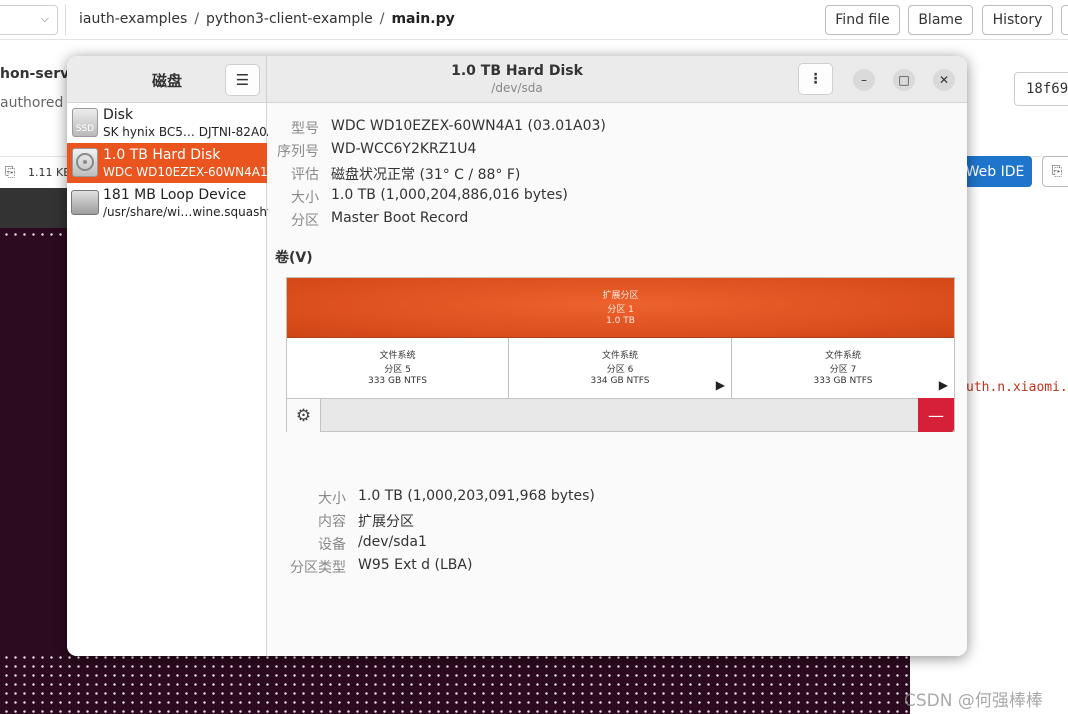  I want to click on drive-model: WDC WD10EZEX-60WN4A1, so click(185, 172).